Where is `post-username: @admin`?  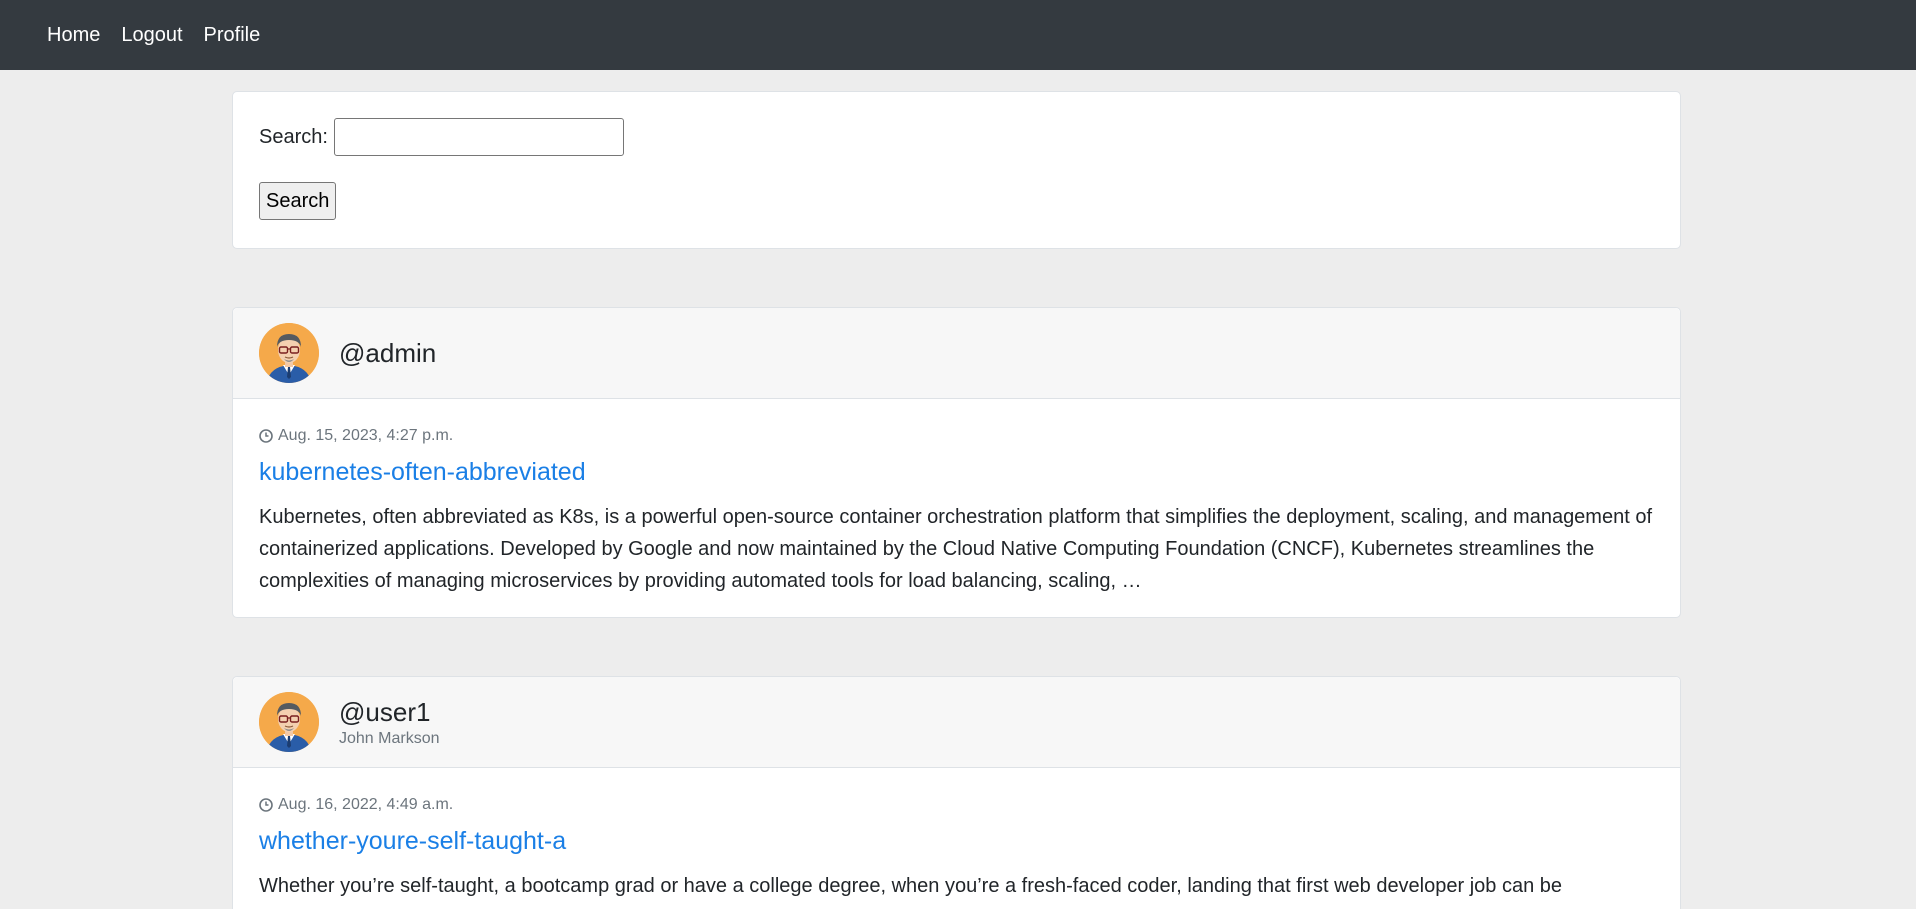
post-username: @admin is located at coordinates (387, 353).